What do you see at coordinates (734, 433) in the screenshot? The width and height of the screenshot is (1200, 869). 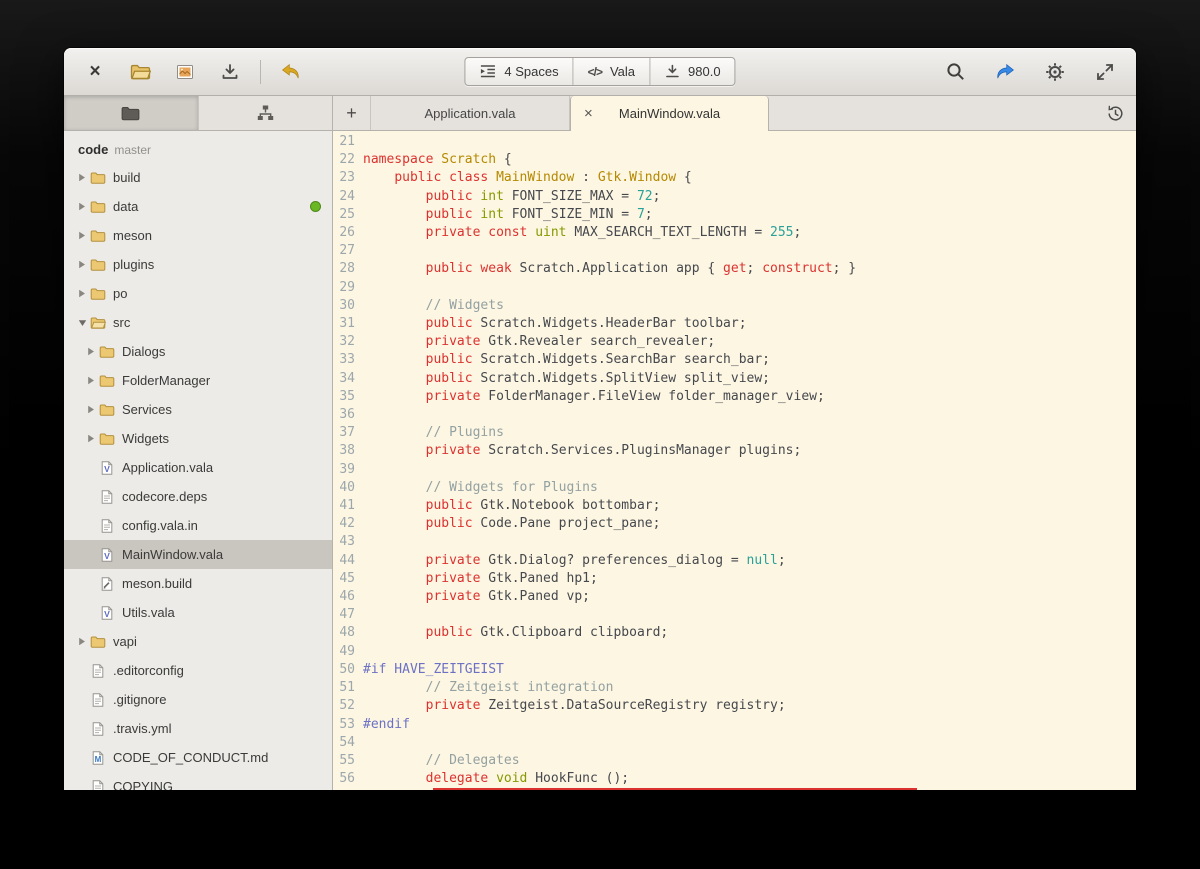 I see `code-line: 37 // Plugins` at bounding box center [734, 433].